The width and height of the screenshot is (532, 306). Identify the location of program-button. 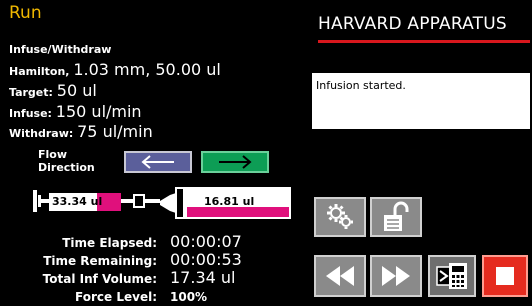
(452, 276).